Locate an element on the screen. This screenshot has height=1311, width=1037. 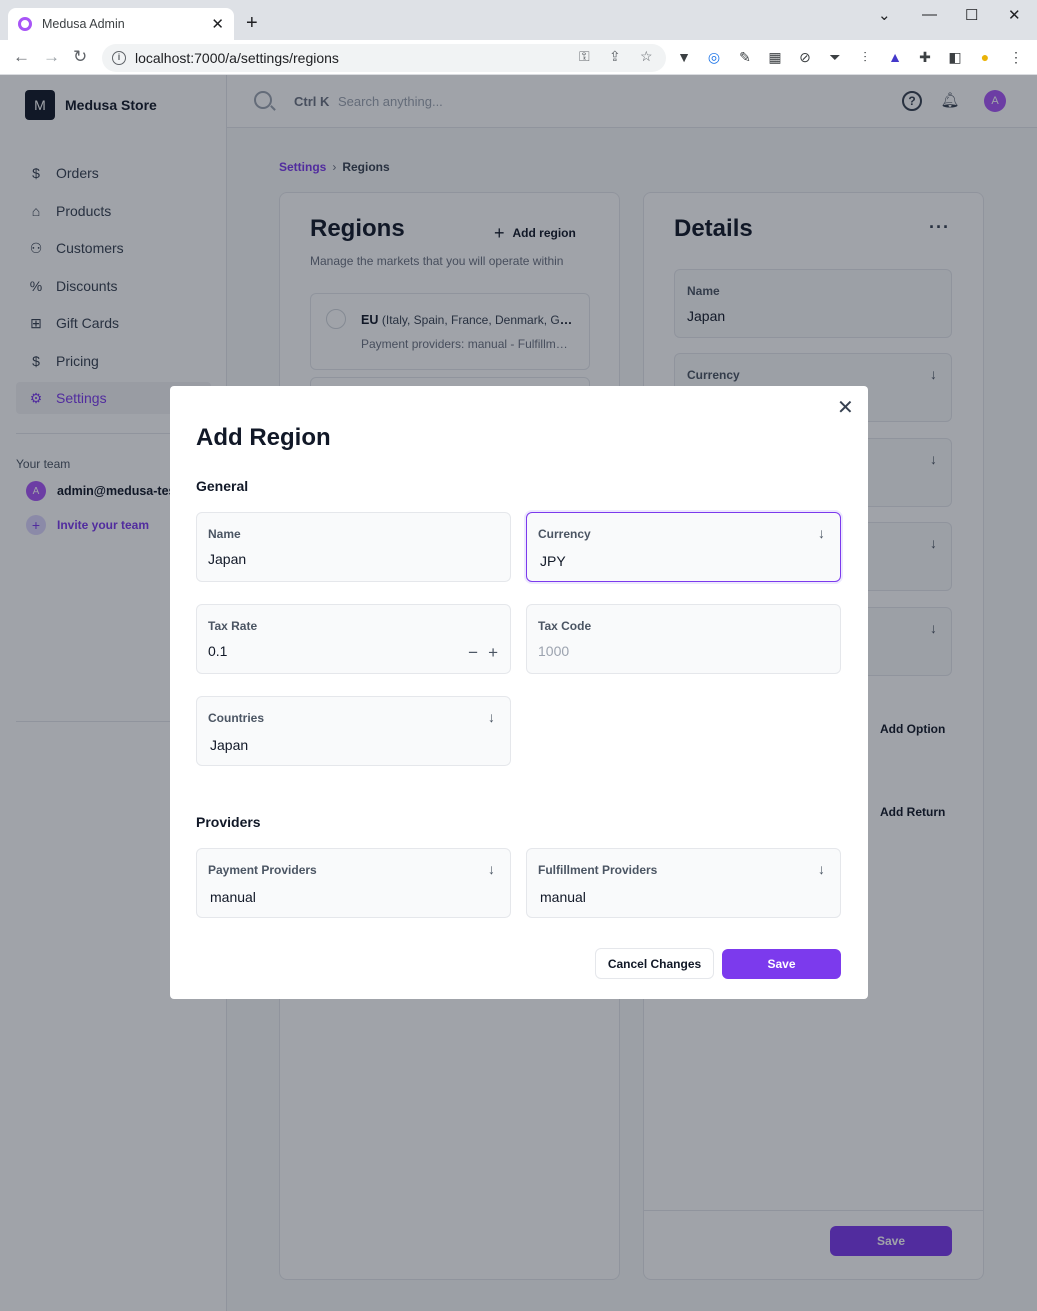
side-panel-icon: ◧ is located at coordinates (955, 57).